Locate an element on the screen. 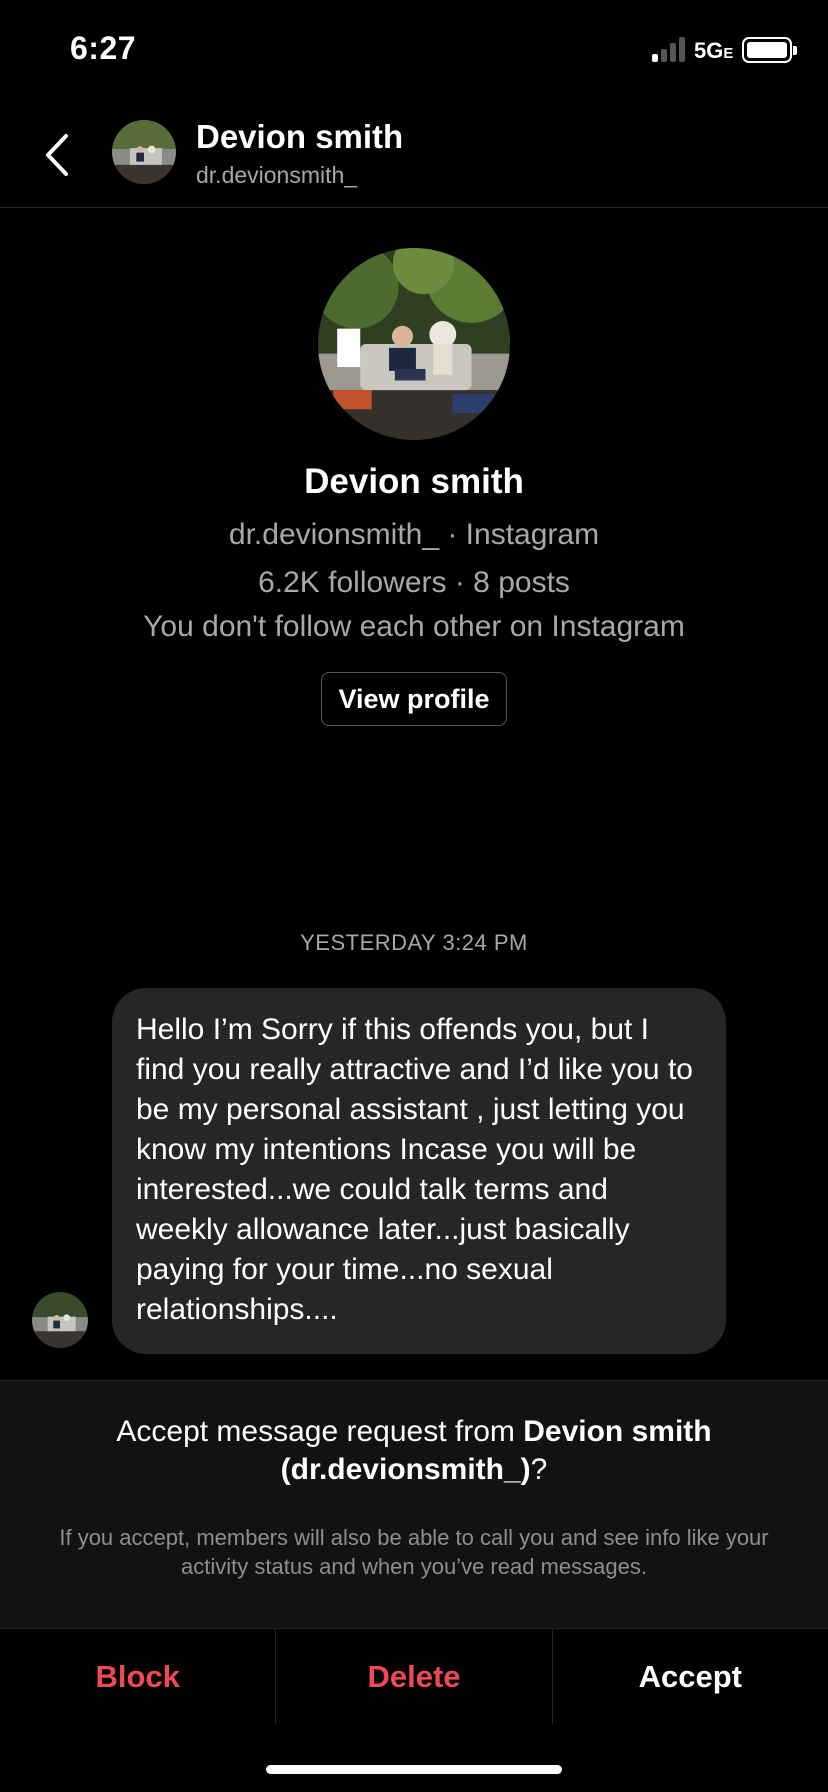 The image size is (828, 1792). back-button is located at coordinates (61, 153).